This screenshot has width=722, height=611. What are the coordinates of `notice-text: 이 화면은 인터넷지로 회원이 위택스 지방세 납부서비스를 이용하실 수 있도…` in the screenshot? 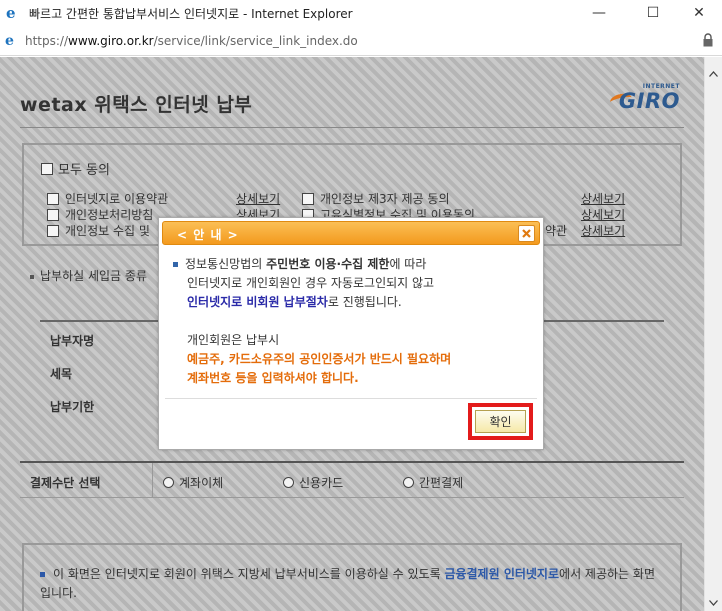 It's located at (347, 583).